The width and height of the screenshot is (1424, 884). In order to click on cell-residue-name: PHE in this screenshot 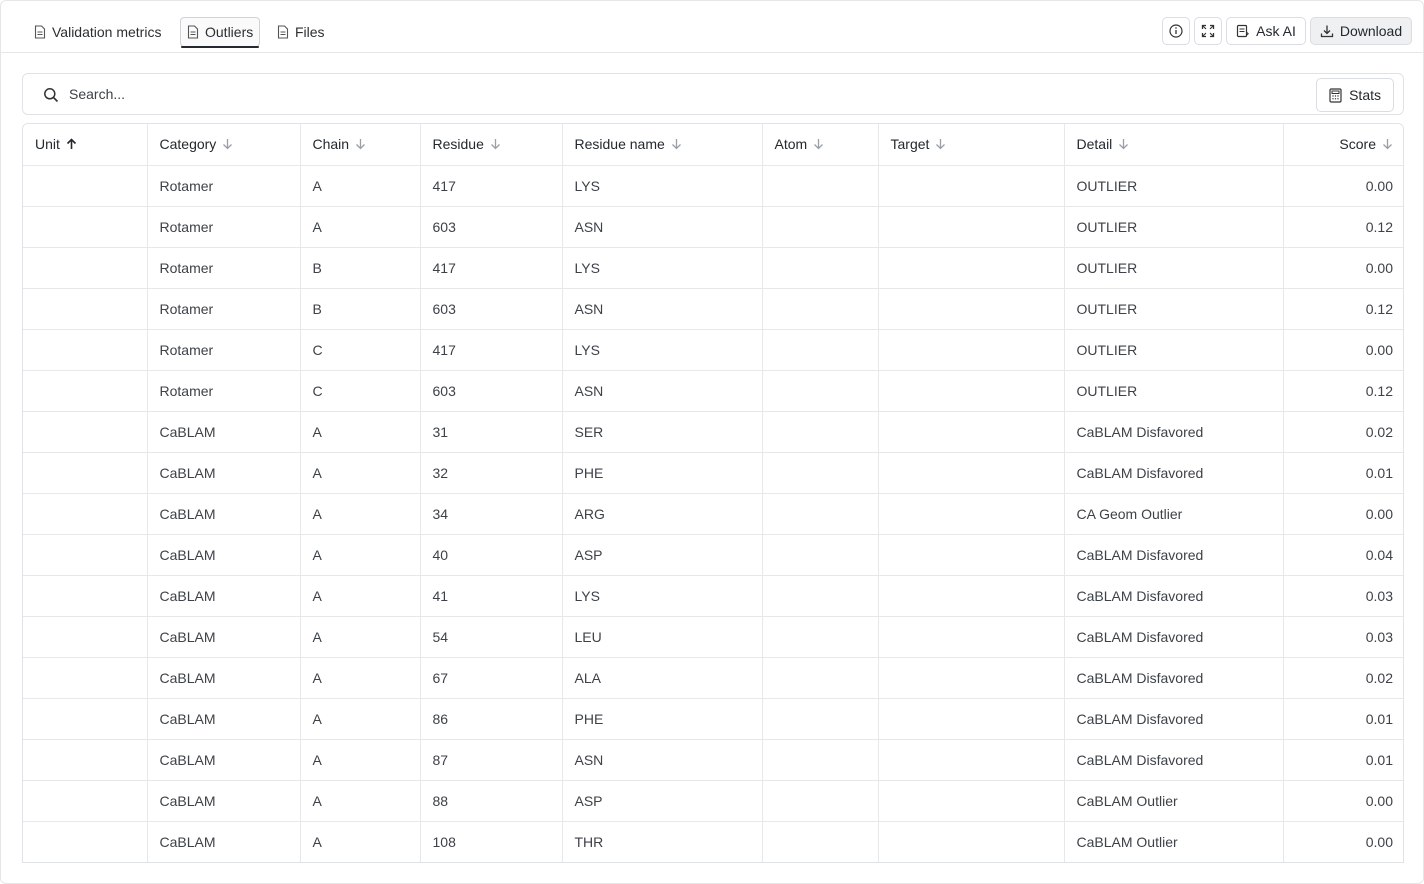, I will do `click(662, 719)`.